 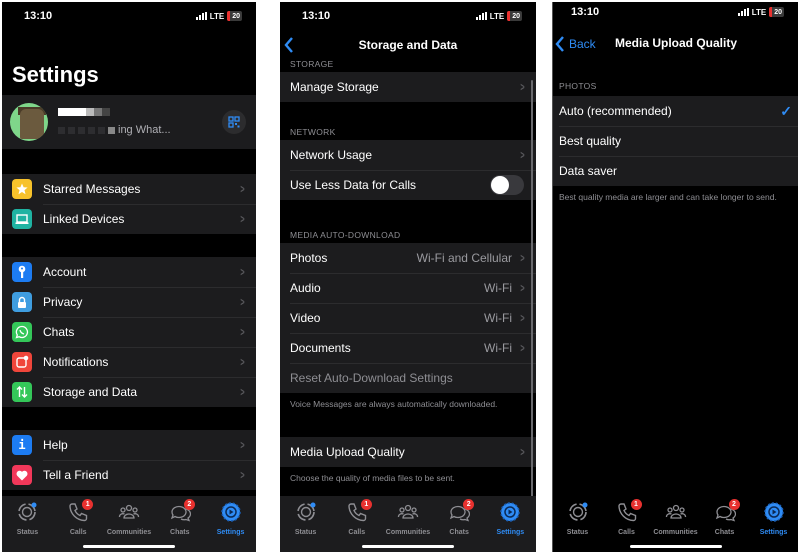 What do you see at coordinates (129, 475) in the screenshot?
I see `settings-item-tell-a-friend: Tell a Friend >` at bounding box center [129, 475].